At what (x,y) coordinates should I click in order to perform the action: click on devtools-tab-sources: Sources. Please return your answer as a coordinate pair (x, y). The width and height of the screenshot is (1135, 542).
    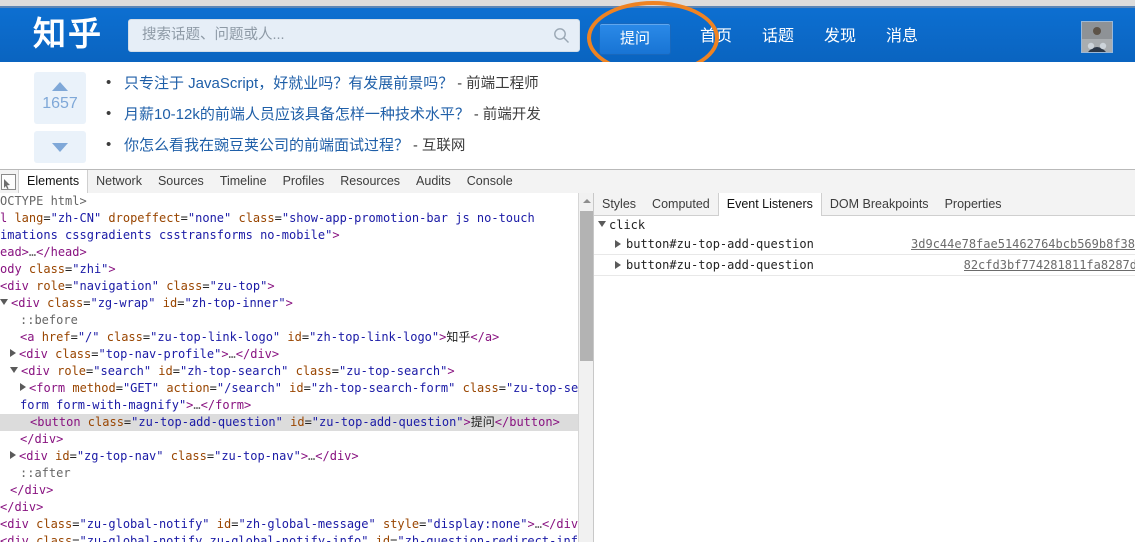
    Looking at the image, I should click on (181, 181).